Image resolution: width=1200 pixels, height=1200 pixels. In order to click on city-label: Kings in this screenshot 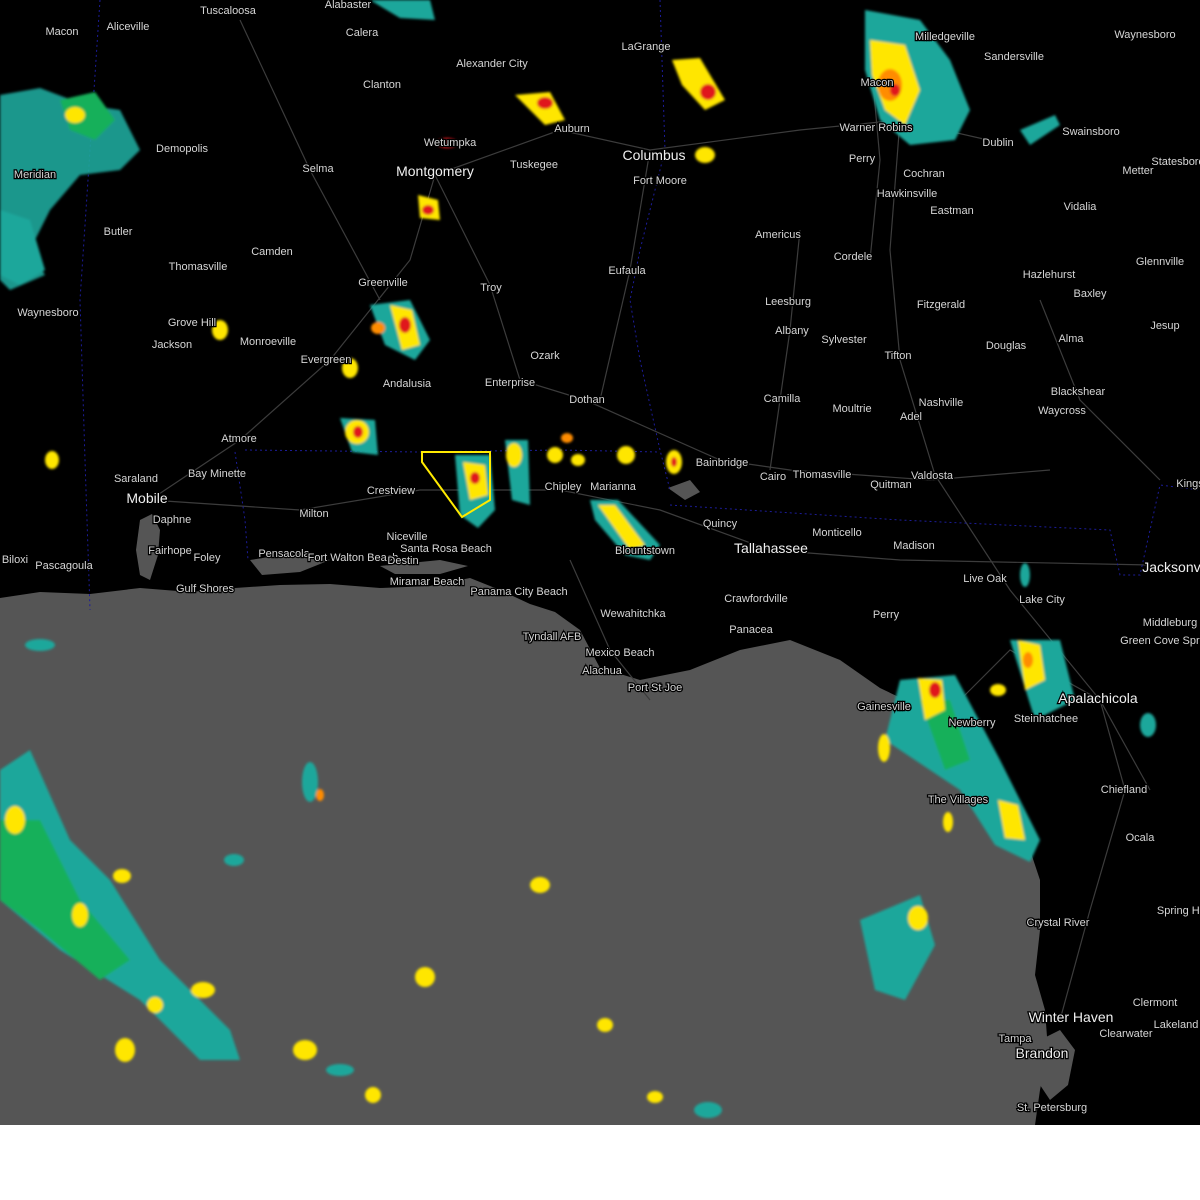, I will do `click(1188, 484)`.